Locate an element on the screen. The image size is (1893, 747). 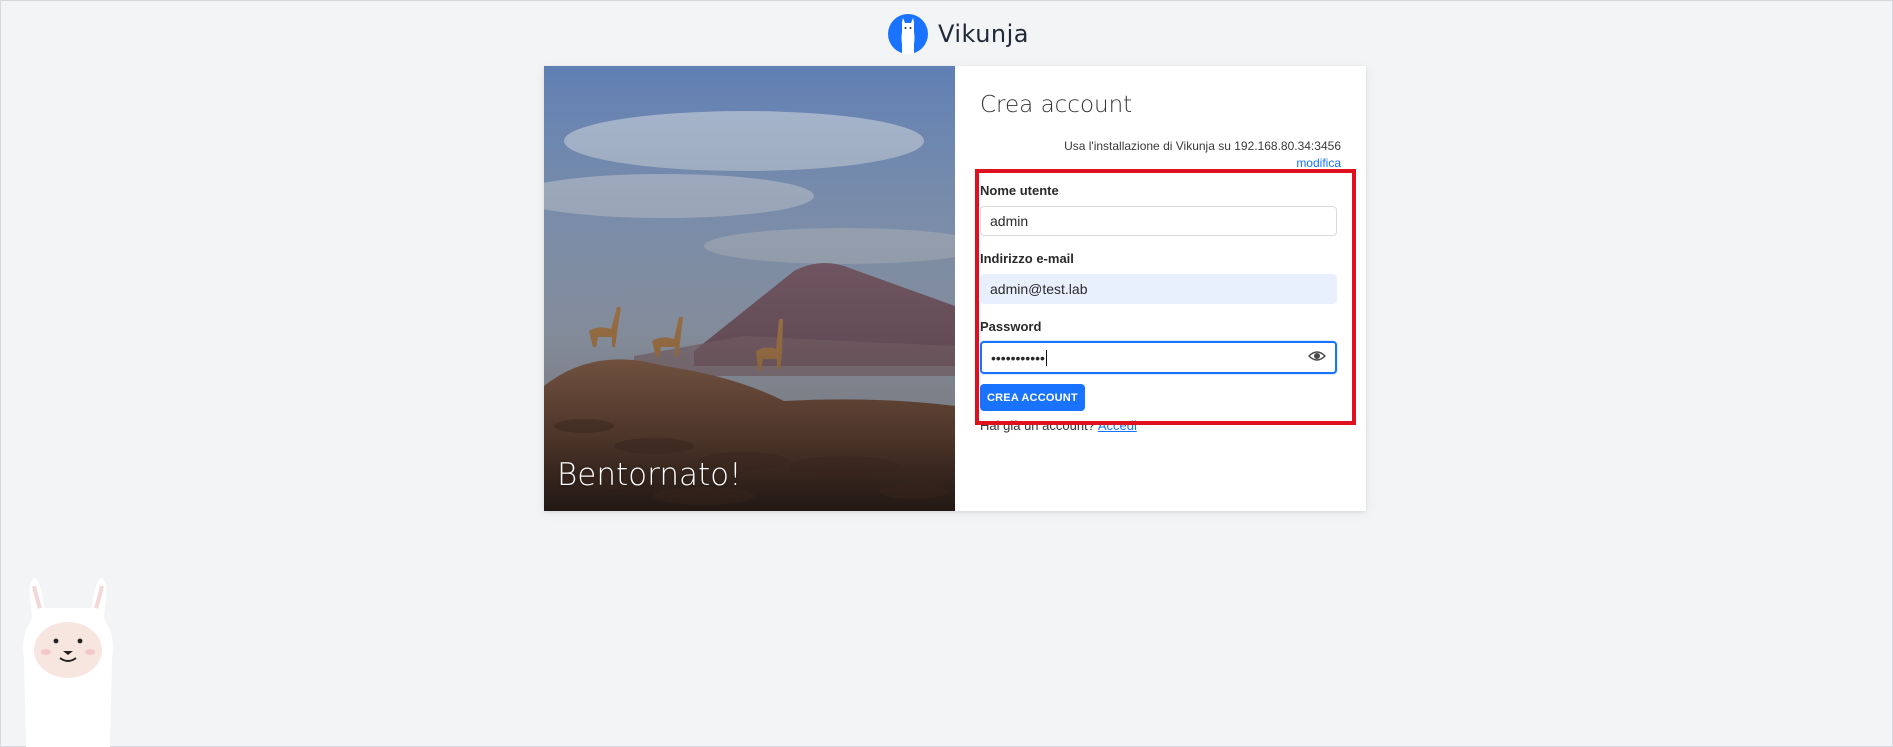
hero-title: Bentornato! is located at coordinates (649, 475).